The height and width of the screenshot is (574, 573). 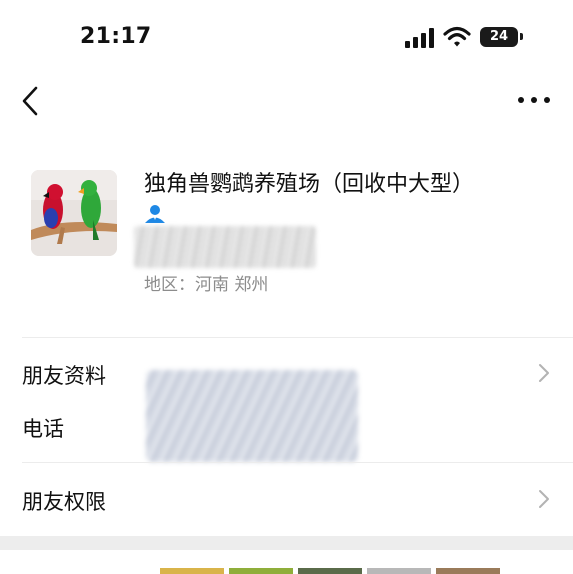 I want to click on wifi-icon, so click(x=457, y=36).